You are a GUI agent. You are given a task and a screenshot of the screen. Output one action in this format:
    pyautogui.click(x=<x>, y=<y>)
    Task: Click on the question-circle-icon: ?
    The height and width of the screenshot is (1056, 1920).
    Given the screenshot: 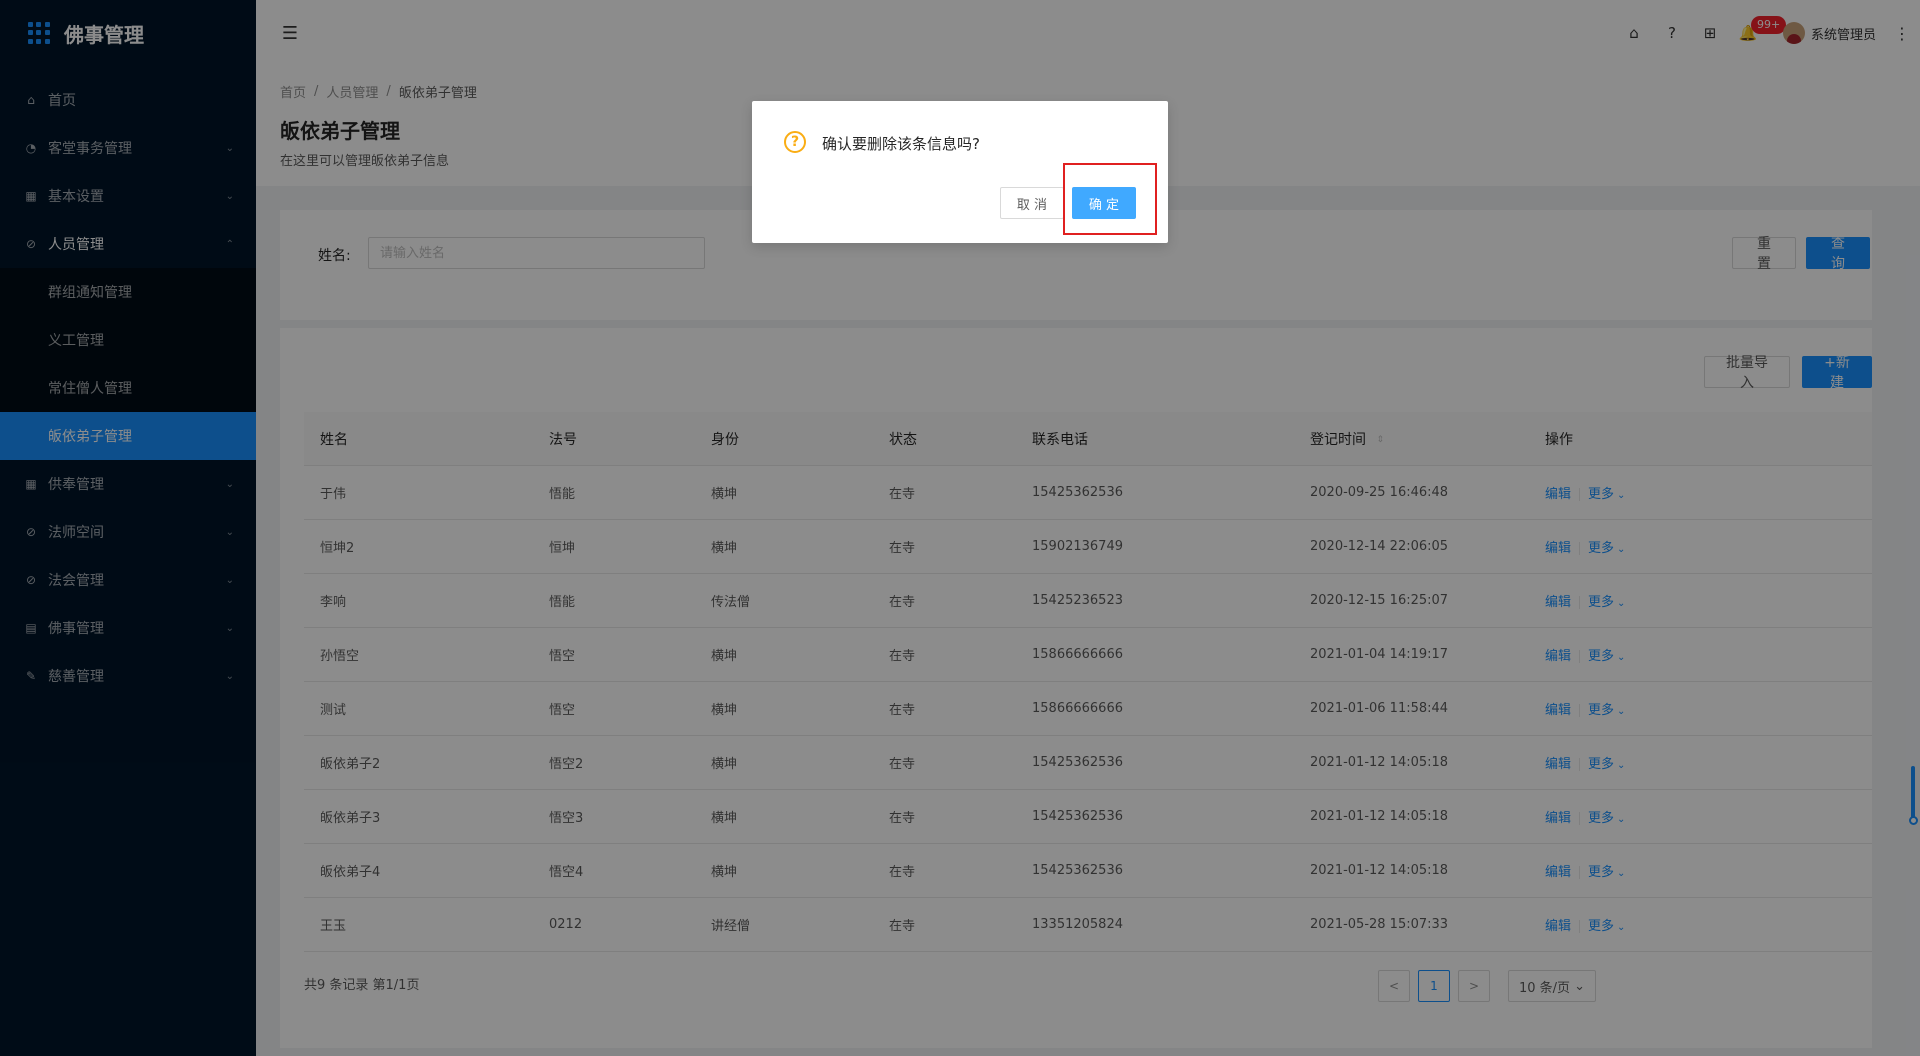 What is the action you would take?
    pyautogui.click(x=795, y=142)
    